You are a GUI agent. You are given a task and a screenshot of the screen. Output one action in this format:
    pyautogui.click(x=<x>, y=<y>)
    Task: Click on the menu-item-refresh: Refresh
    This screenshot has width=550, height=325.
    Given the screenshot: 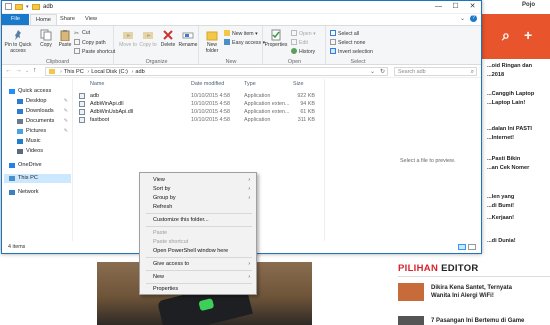 What is the action you would take?
    pyautogui.click(x=198, y=207)
    